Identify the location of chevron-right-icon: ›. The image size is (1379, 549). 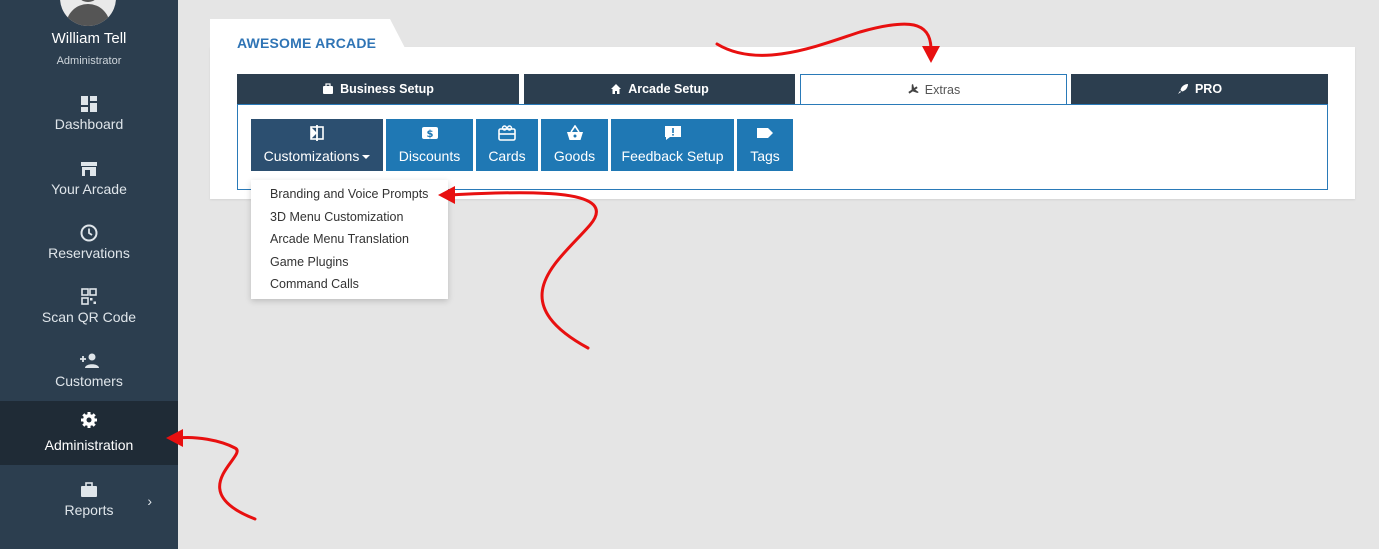
(149, 501).